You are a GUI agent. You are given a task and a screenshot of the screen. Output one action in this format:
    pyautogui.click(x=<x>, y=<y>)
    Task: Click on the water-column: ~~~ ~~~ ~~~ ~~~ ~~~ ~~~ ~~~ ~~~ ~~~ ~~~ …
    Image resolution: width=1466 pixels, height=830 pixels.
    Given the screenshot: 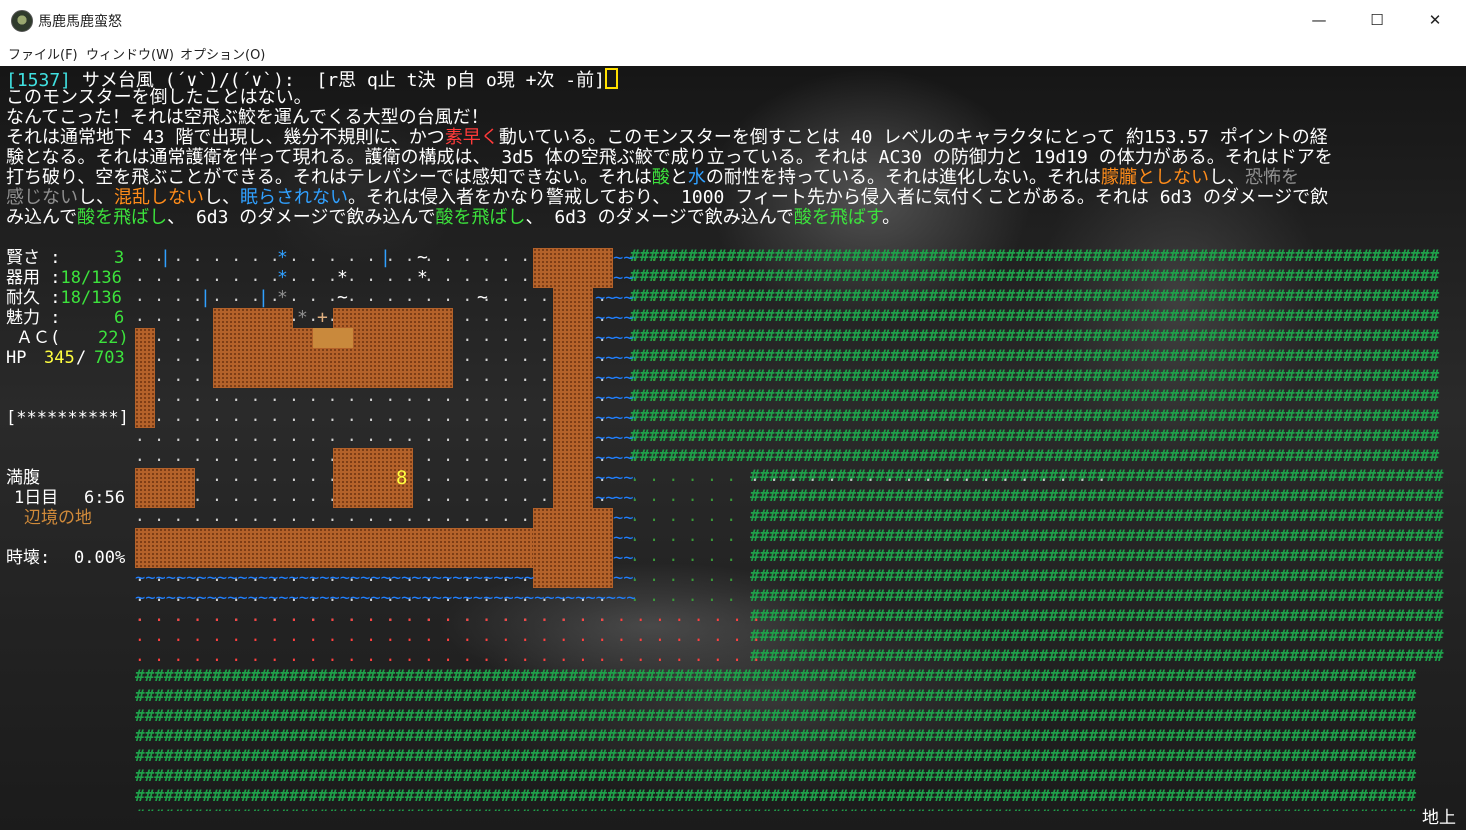 What is the action you would take?
    pyautogui.click(x=605, y=398)
    